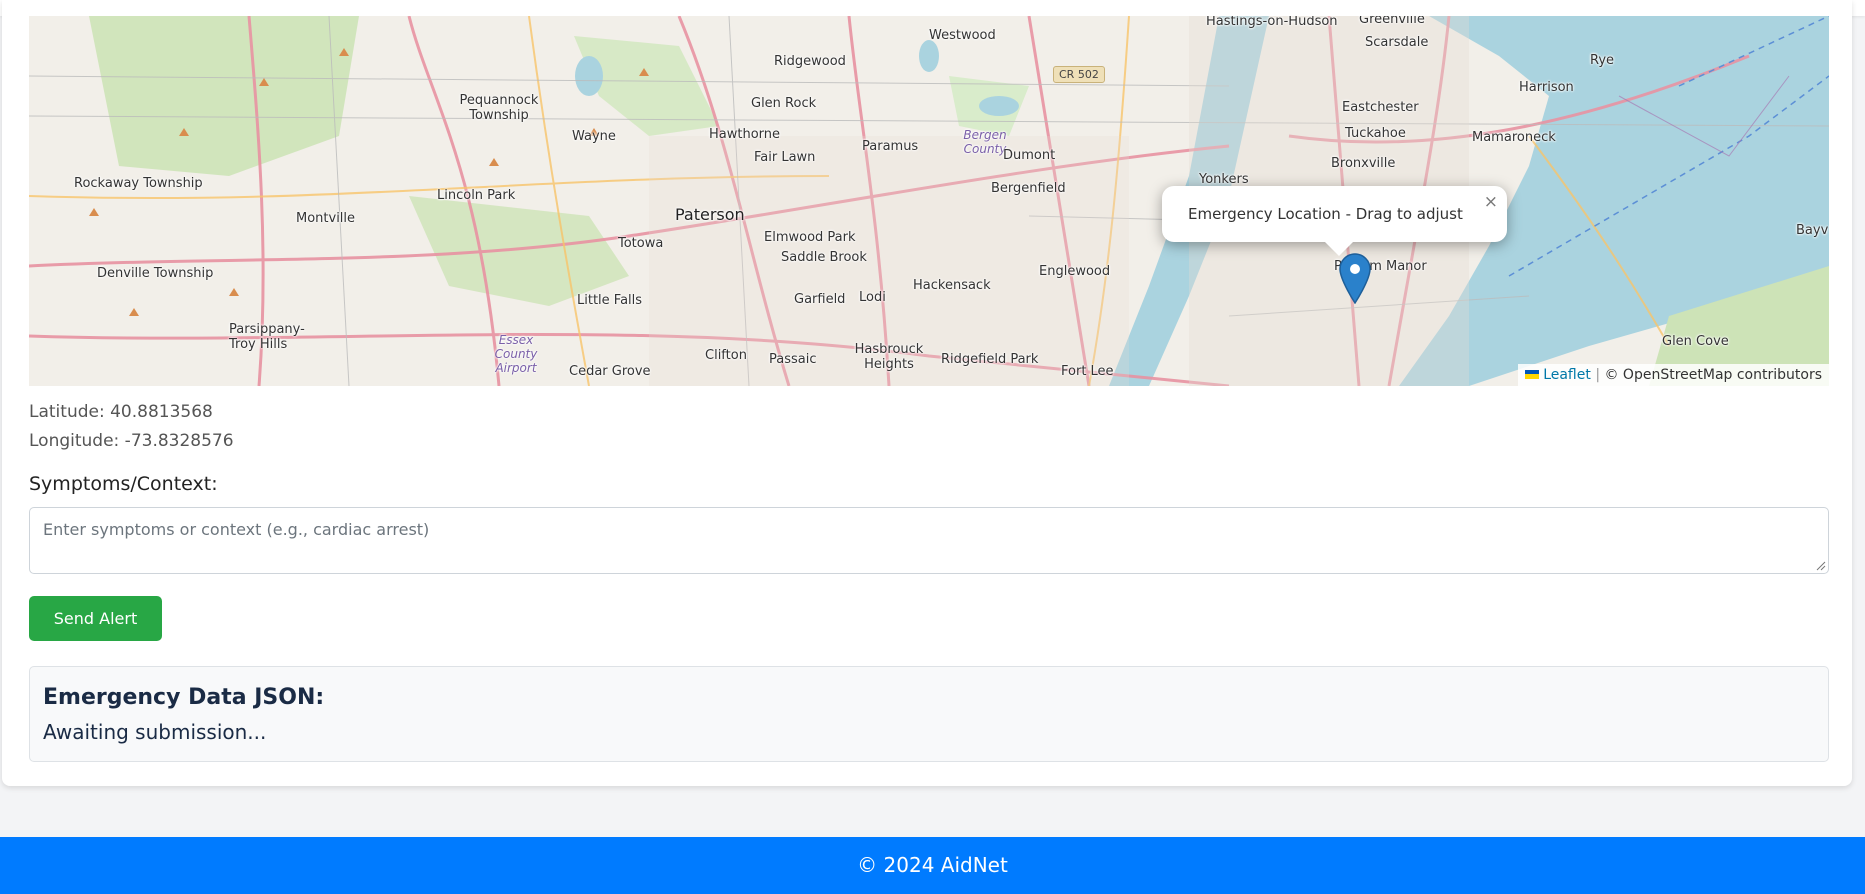 The width and height of the screenshot is (1865, 894). What do you see at coordinates (824, 257) in the screenshot?
I see `map-label: Saddle Brook` at bounding box center [824, 257].